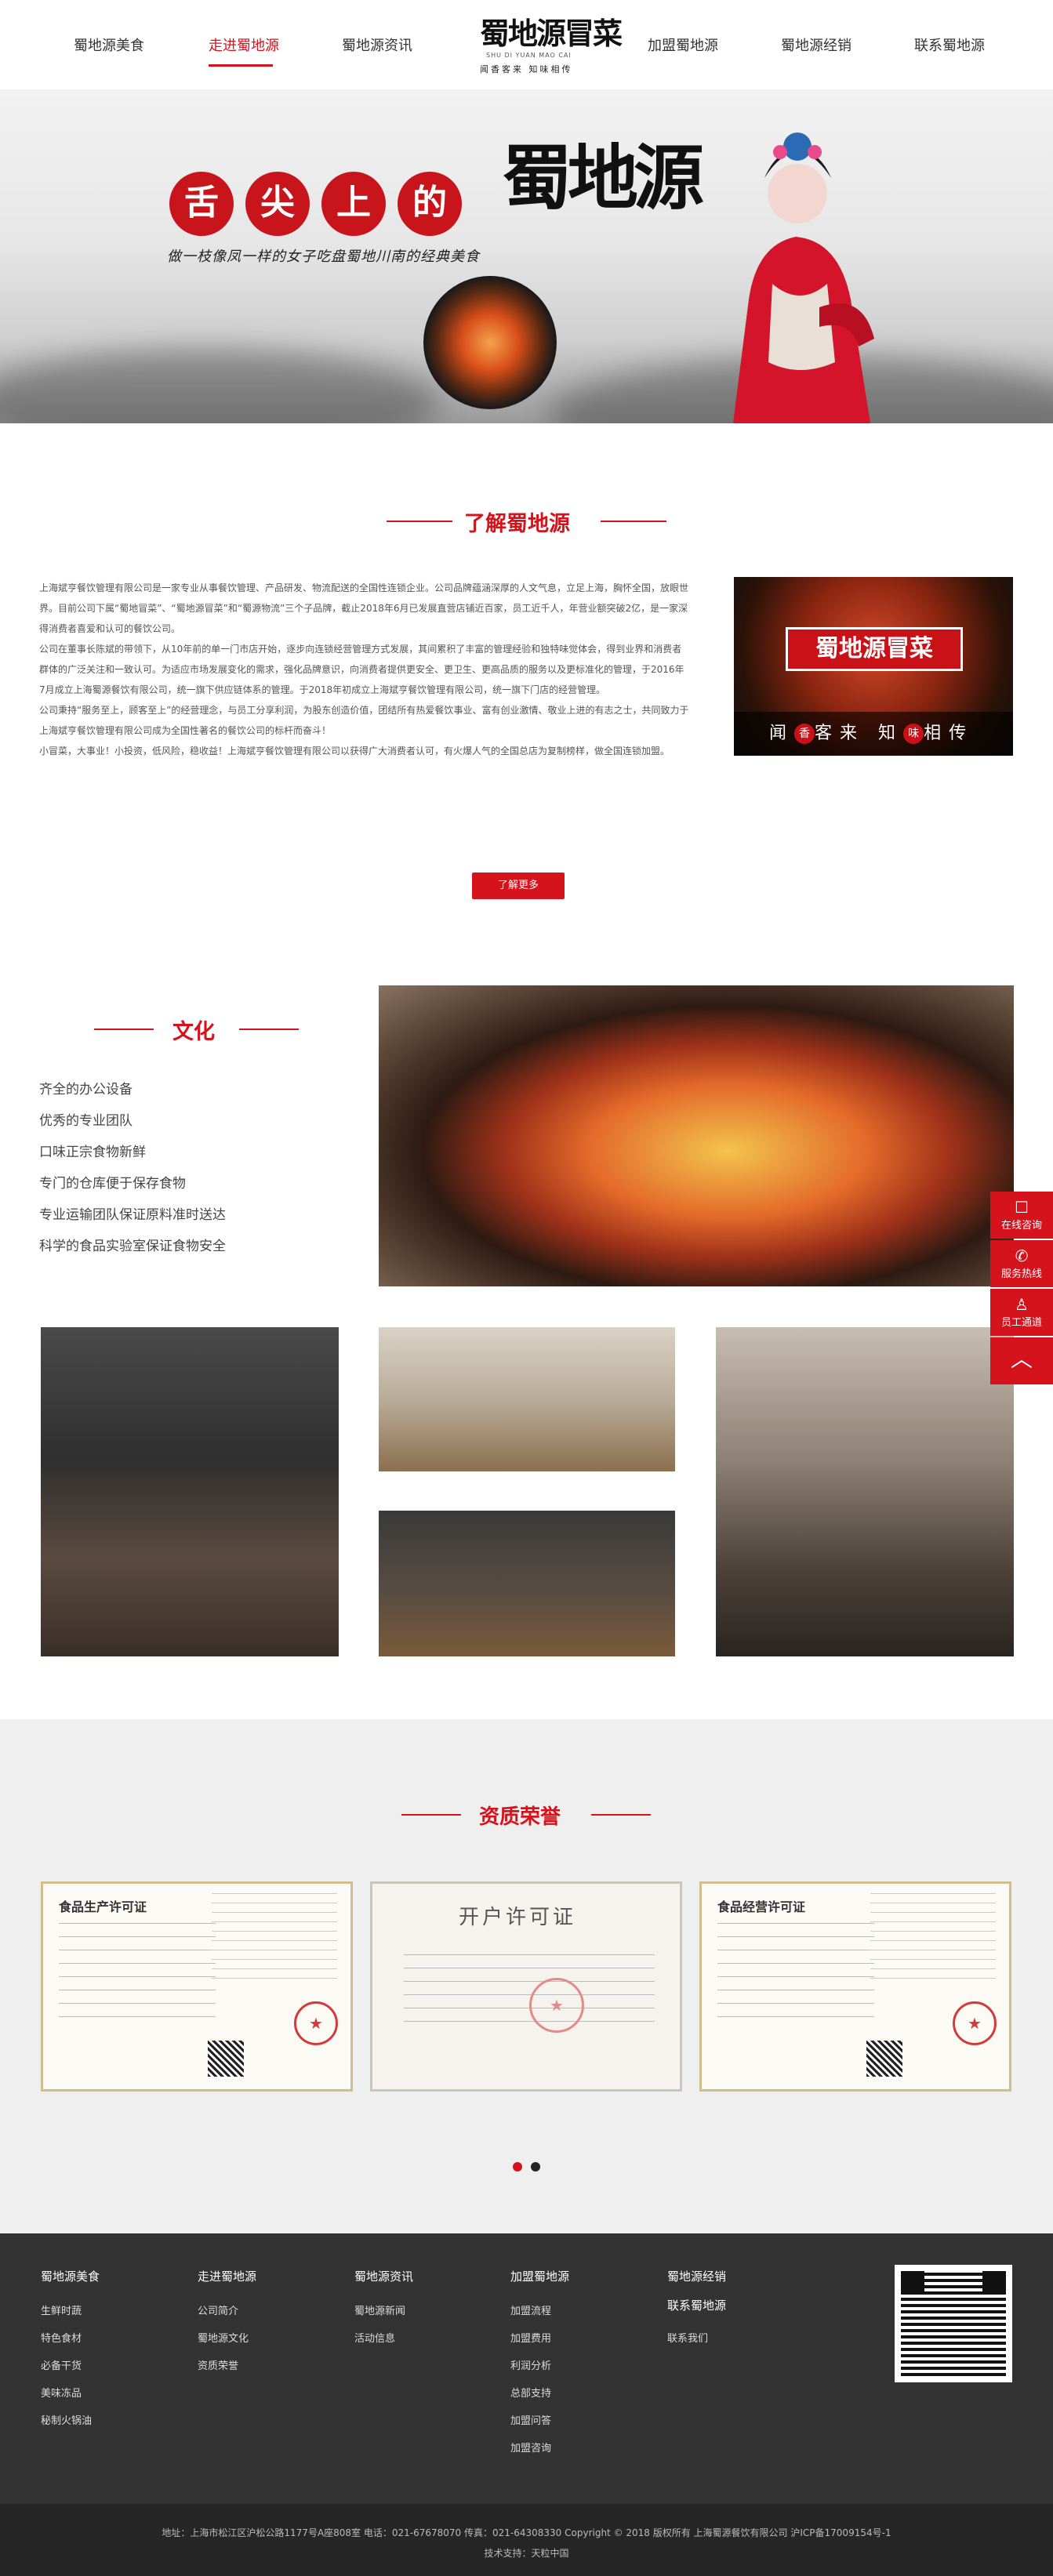 The image size is (1053, 2576). What do you see at coordinates (953, 2323) in the screenshot?
I see `wechat-qr-code-icon` at bounding box center [953, 2323].